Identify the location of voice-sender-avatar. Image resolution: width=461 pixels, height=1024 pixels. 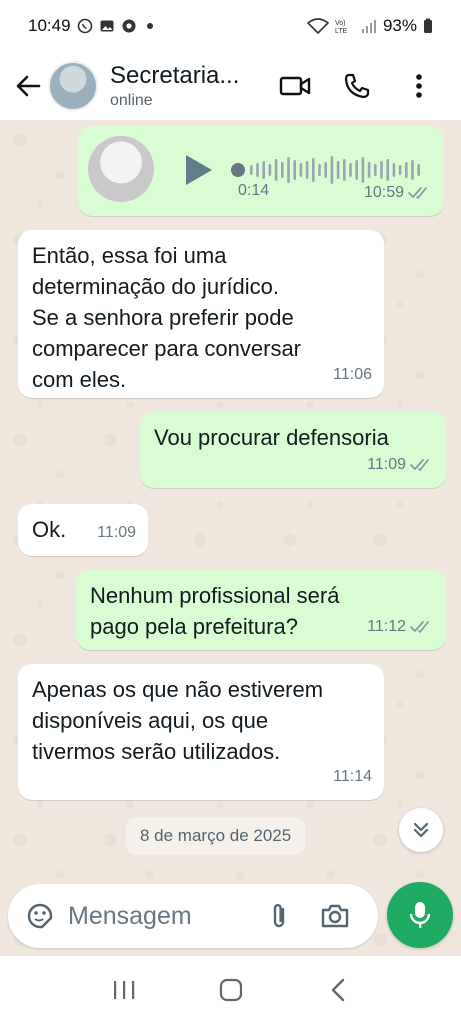
(121, 169).